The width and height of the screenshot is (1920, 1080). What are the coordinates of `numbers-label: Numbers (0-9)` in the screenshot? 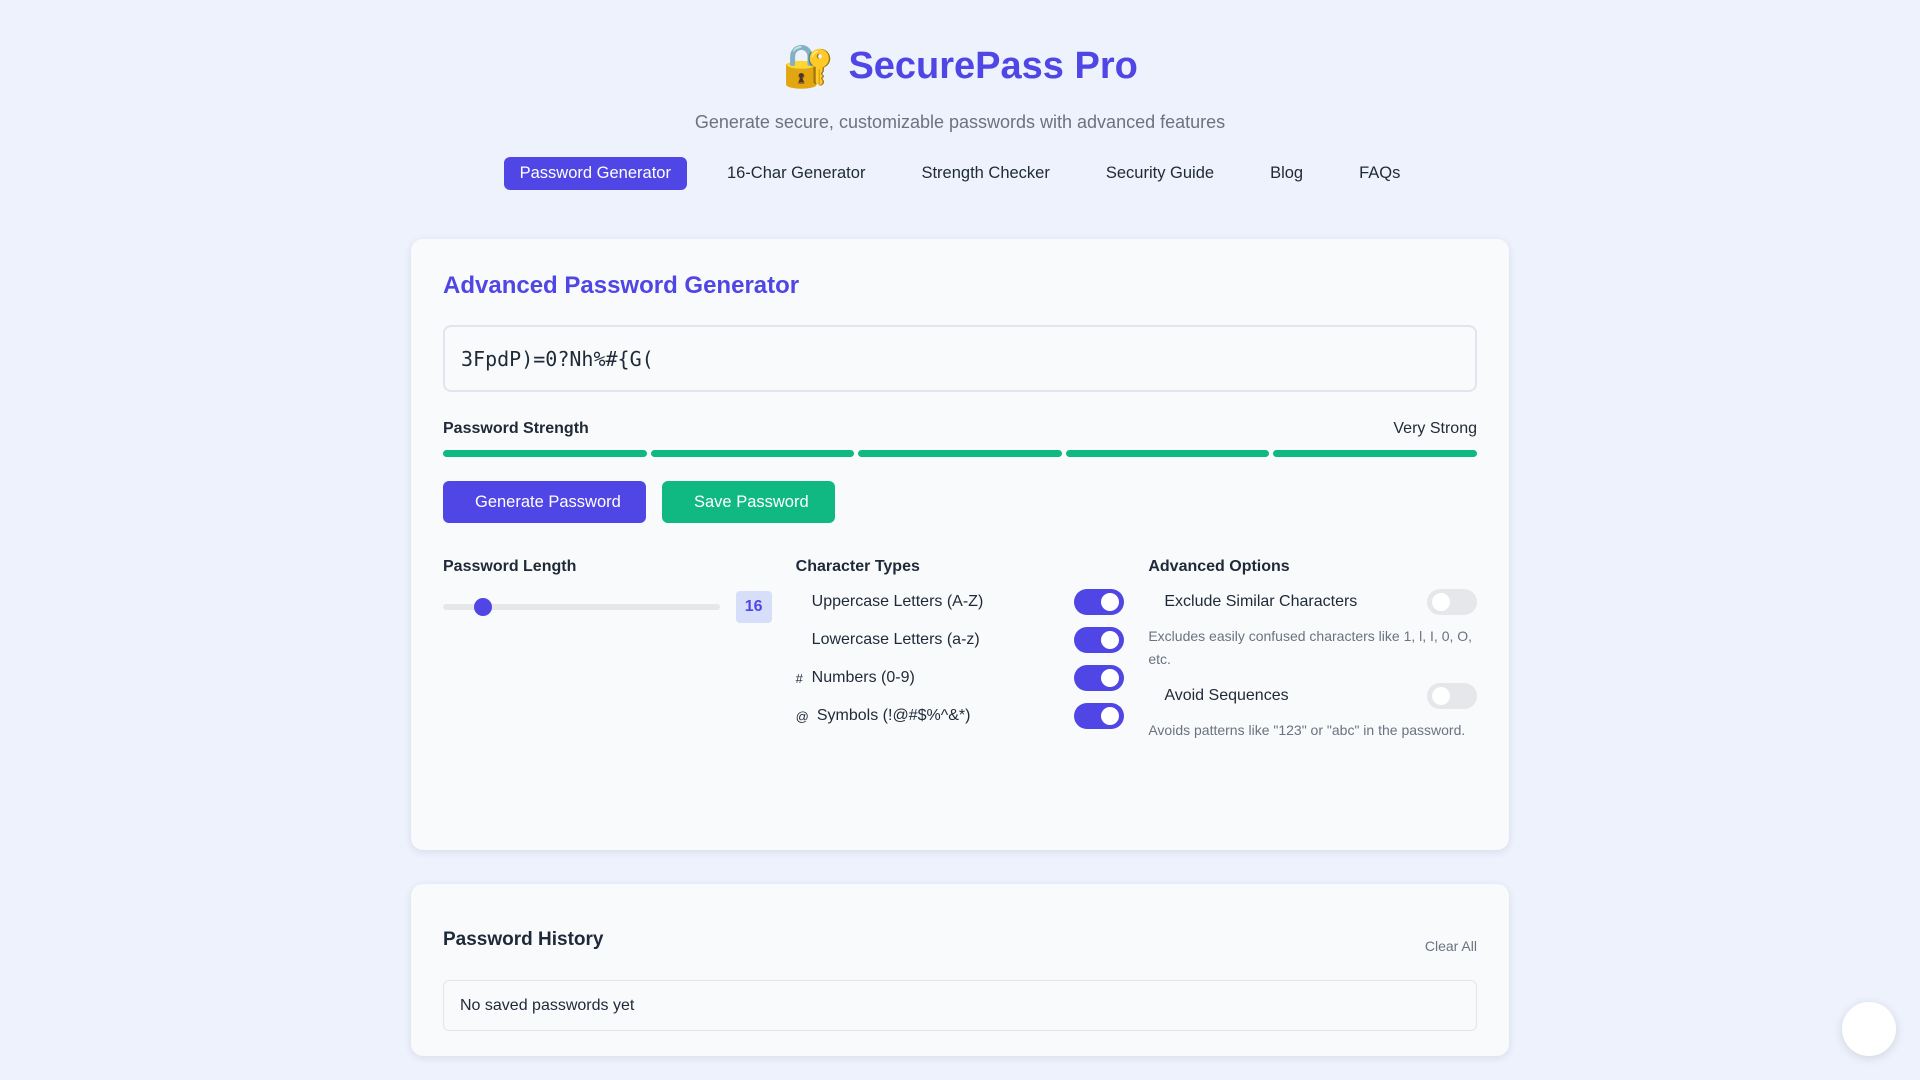 It's located at (863, 677).